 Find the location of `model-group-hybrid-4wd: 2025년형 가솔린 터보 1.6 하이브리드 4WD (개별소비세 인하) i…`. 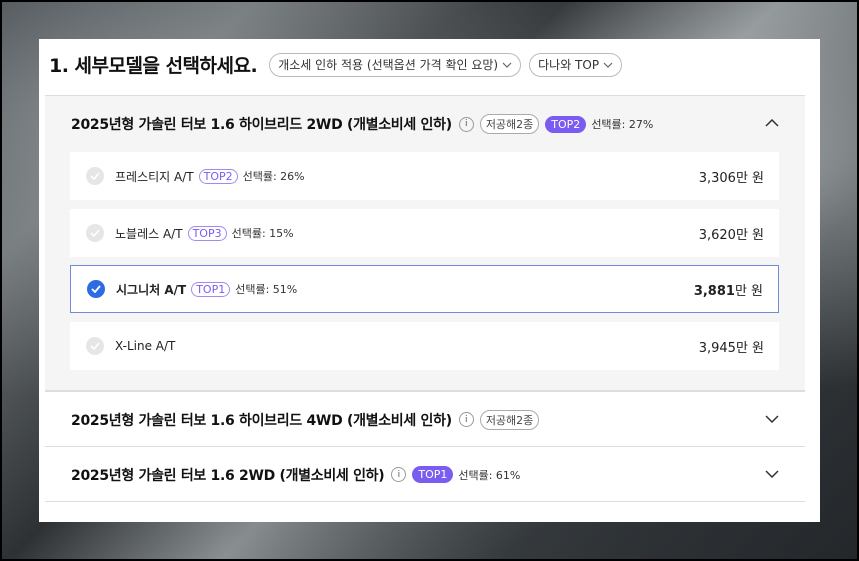

model-group-hybrid-4wd: 2025년형 가솔린 터보 1.6 하이브리드 4WD (개별소비세 인하) i… is located at coordinates (425, 418).